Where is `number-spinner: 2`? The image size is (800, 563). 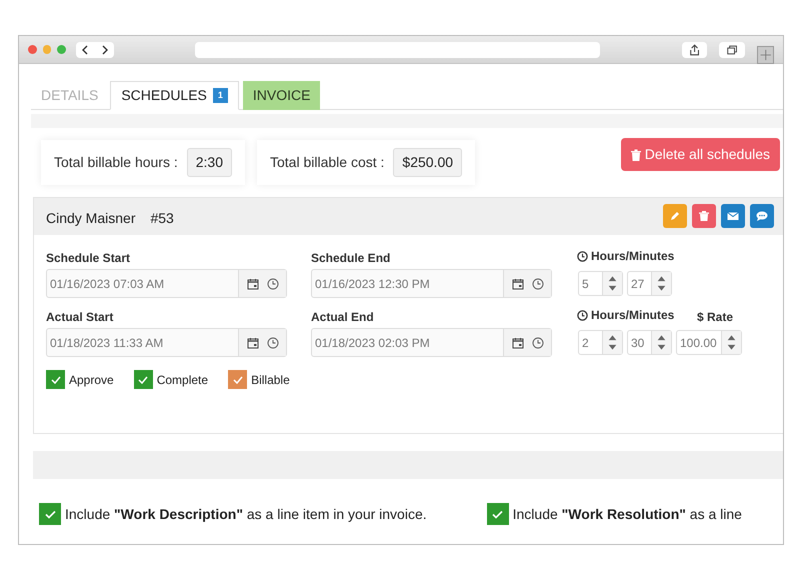
number-spinner: 2 is located at coordinates (600, 342).